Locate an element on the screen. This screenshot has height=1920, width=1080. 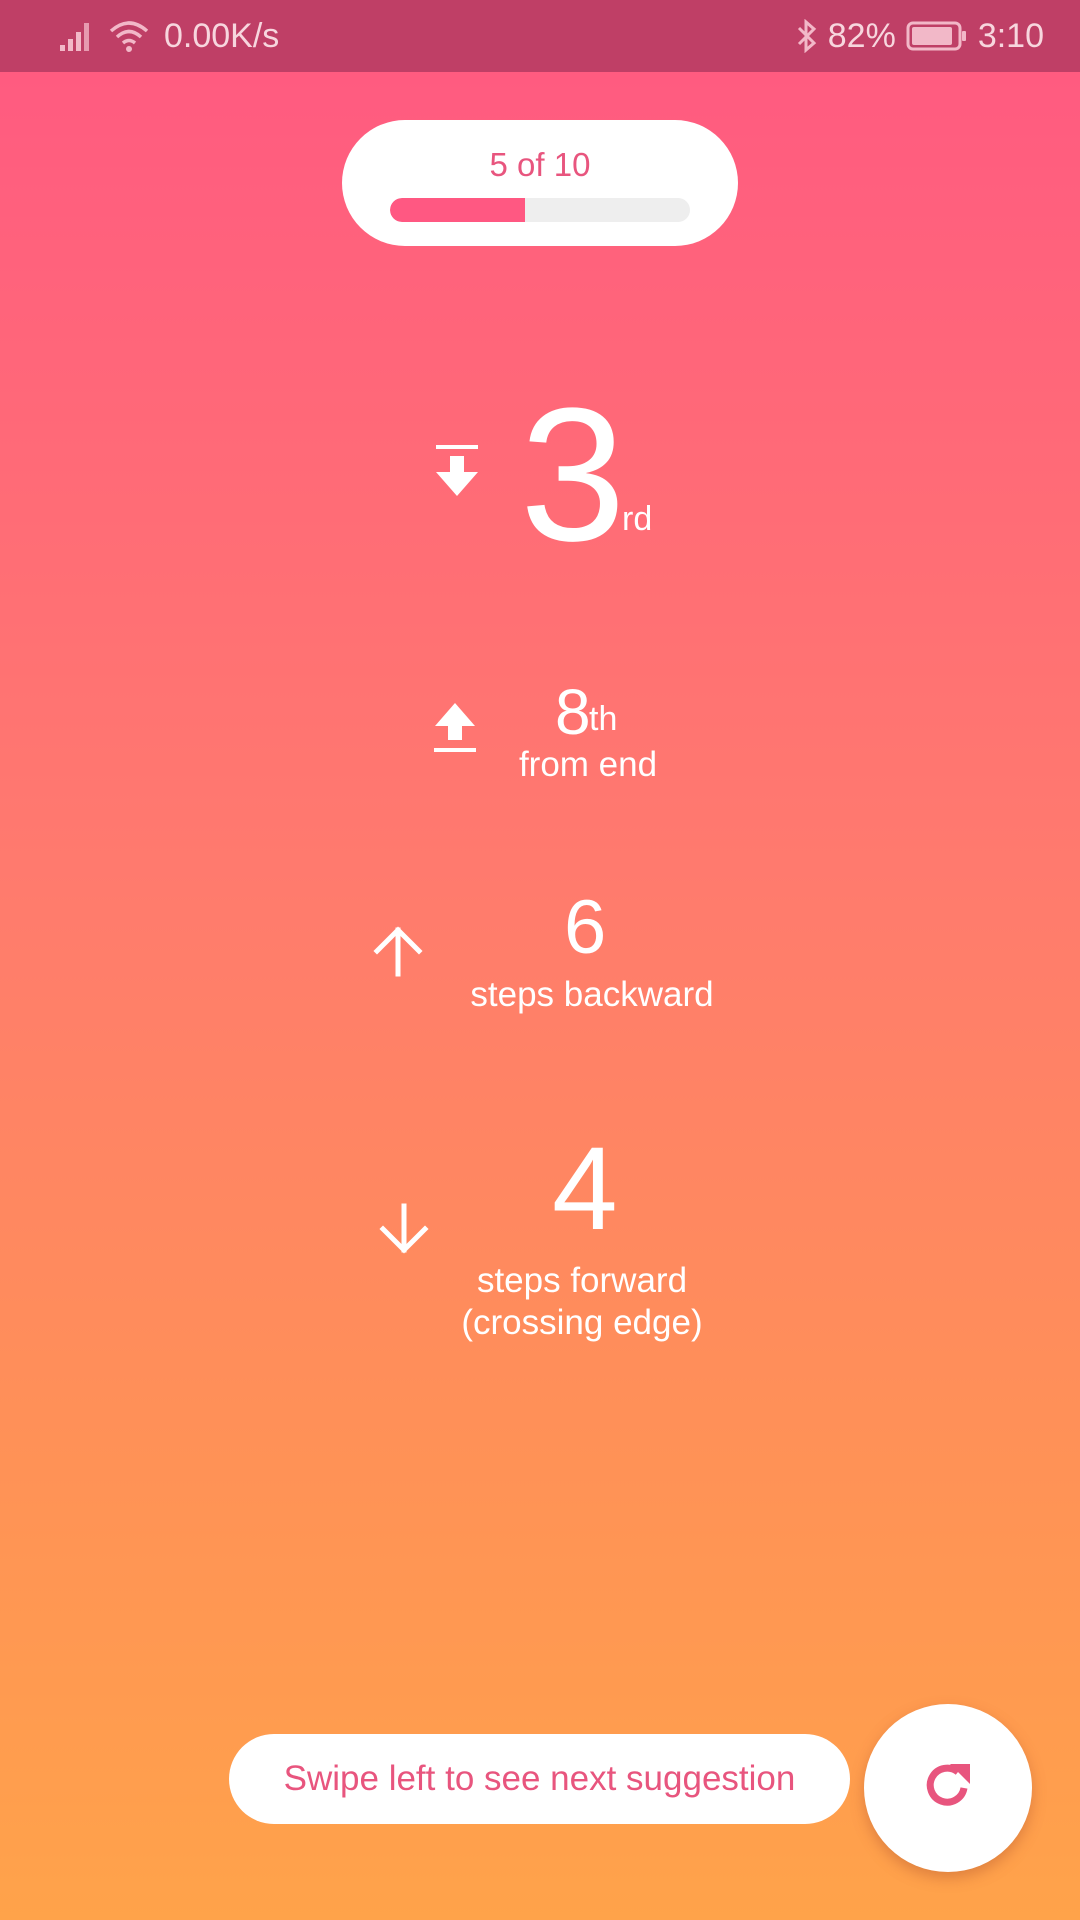
from-end-number: 8 is located at coordinates (573, 712).